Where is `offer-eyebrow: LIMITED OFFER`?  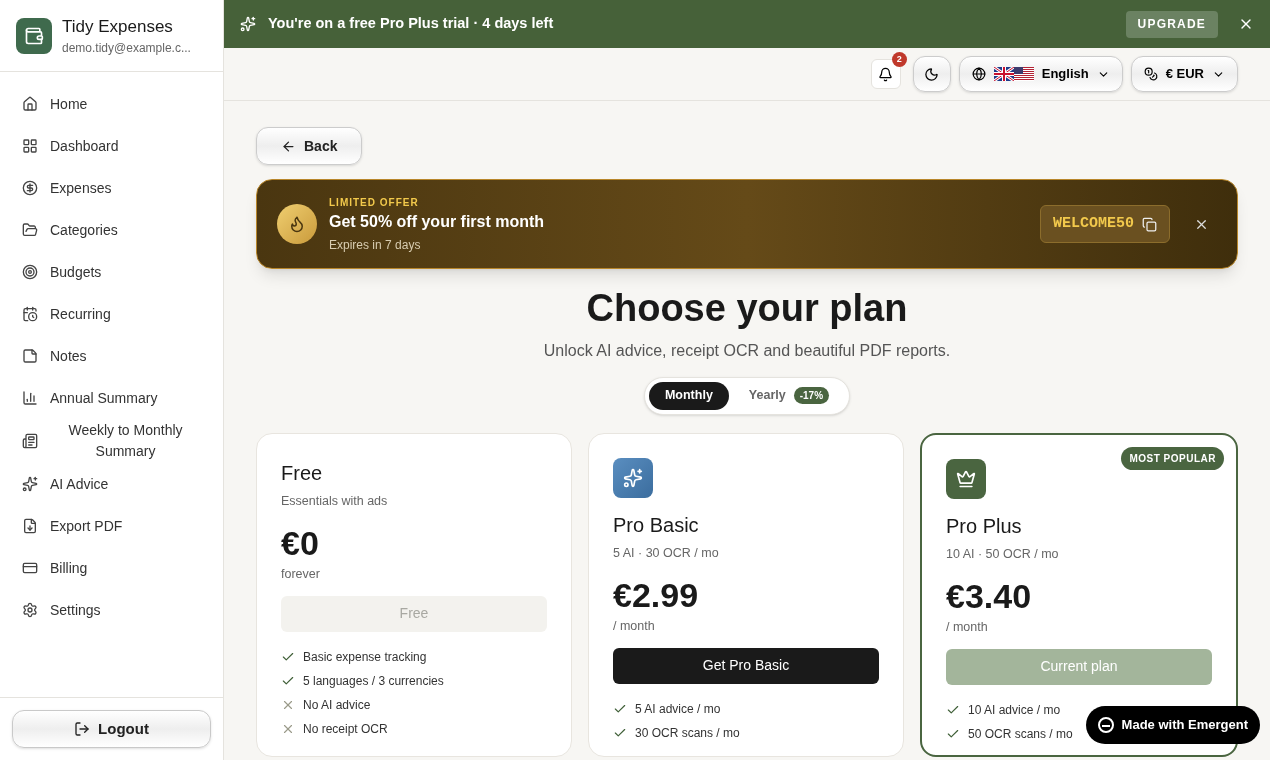
offer-eyebrow: LIMITED OFFER is located at coordinates (374, 202).